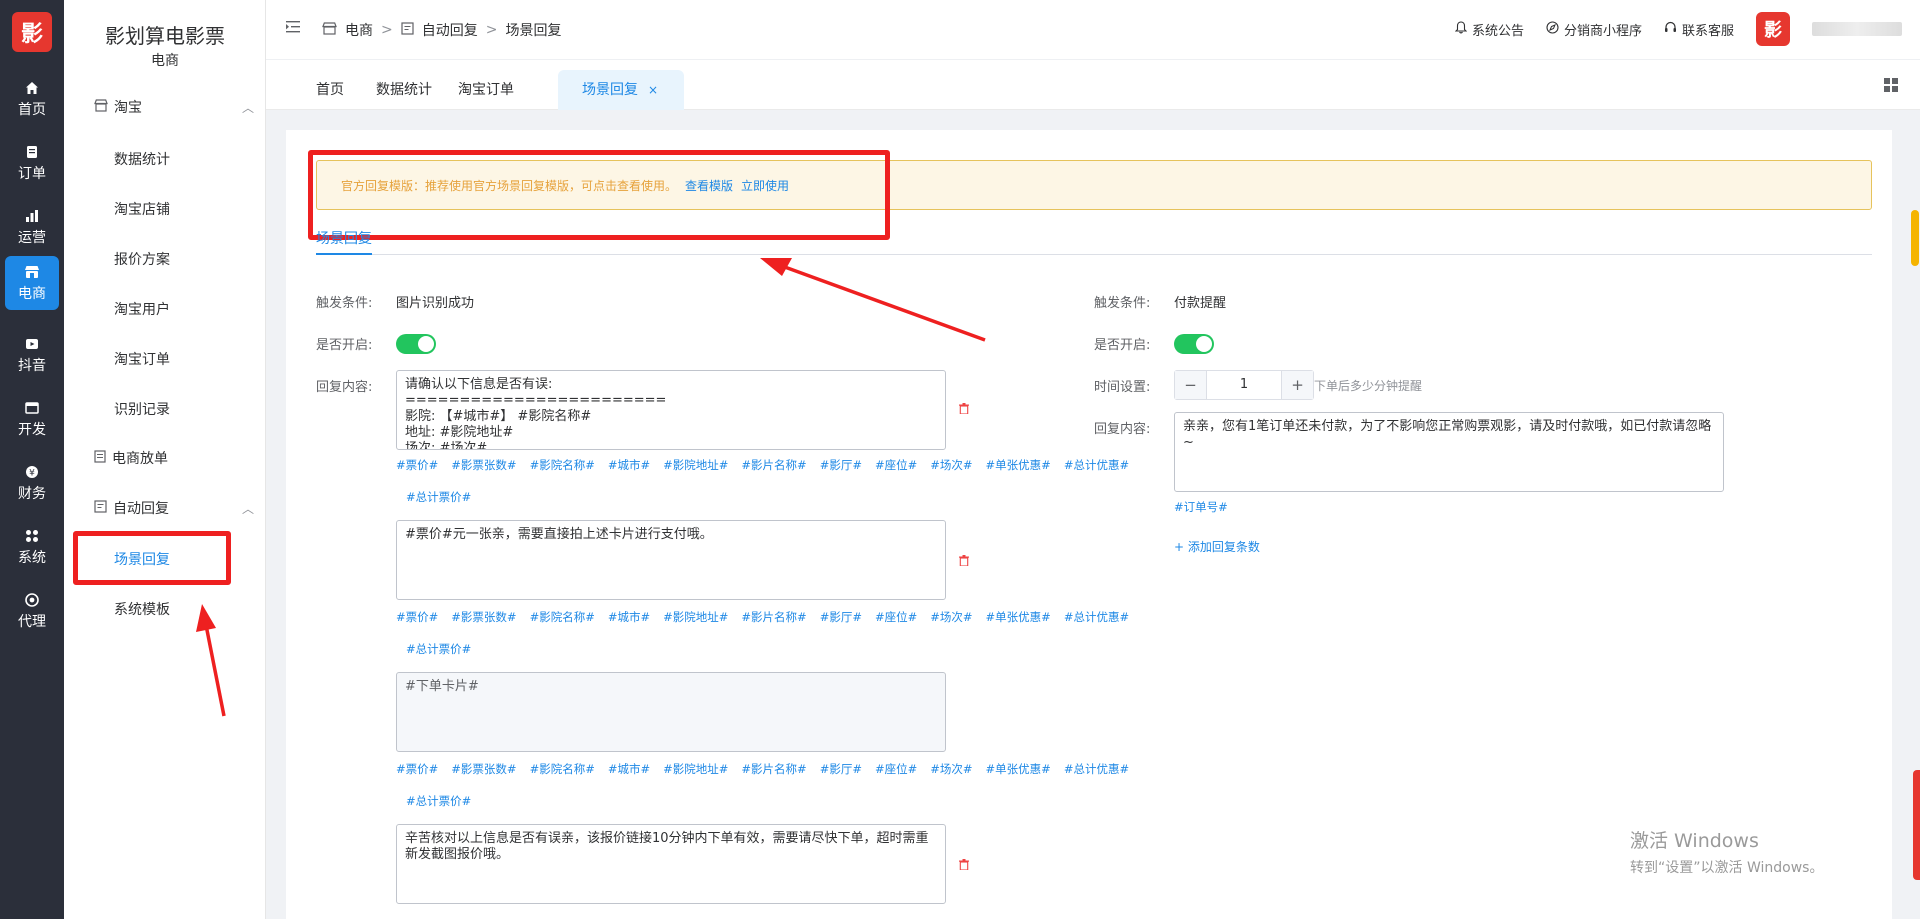 This screenshot has width=1920, height=919. Describe the element at coordinates (32, 237) in the screenshot. I see `rail-label: 运营` at that location.